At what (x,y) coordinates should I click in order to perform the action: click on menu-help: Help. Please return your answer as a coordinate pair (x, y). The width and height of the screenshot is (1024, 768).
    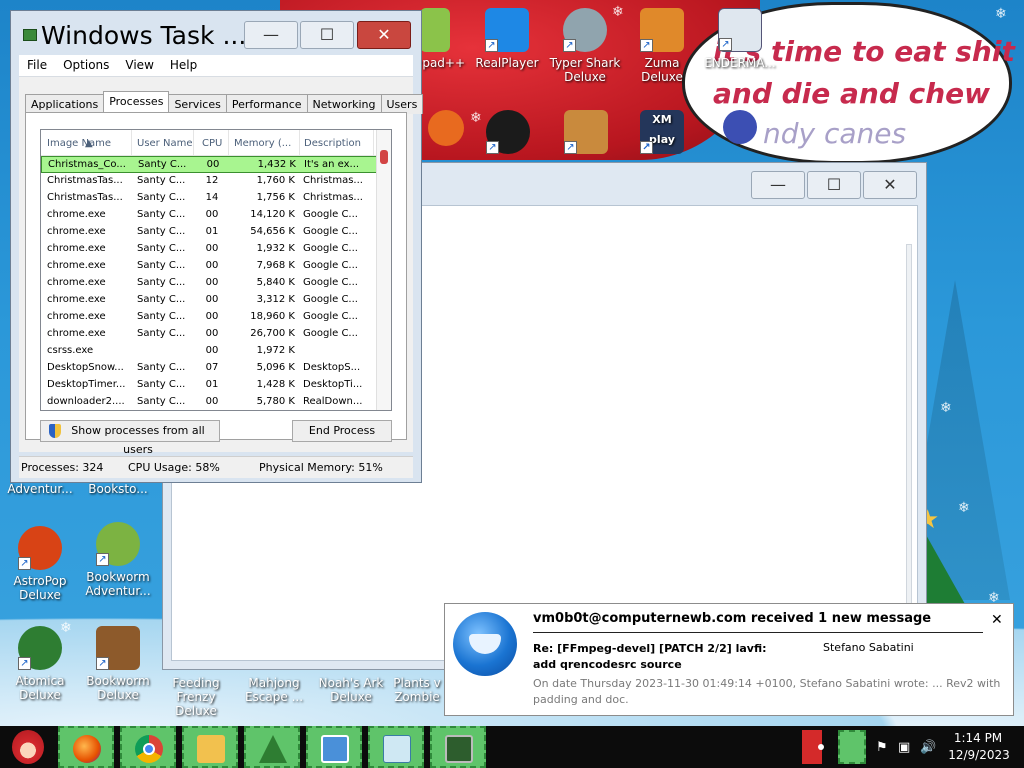
    Looking at the image, I should click on (183, 63).